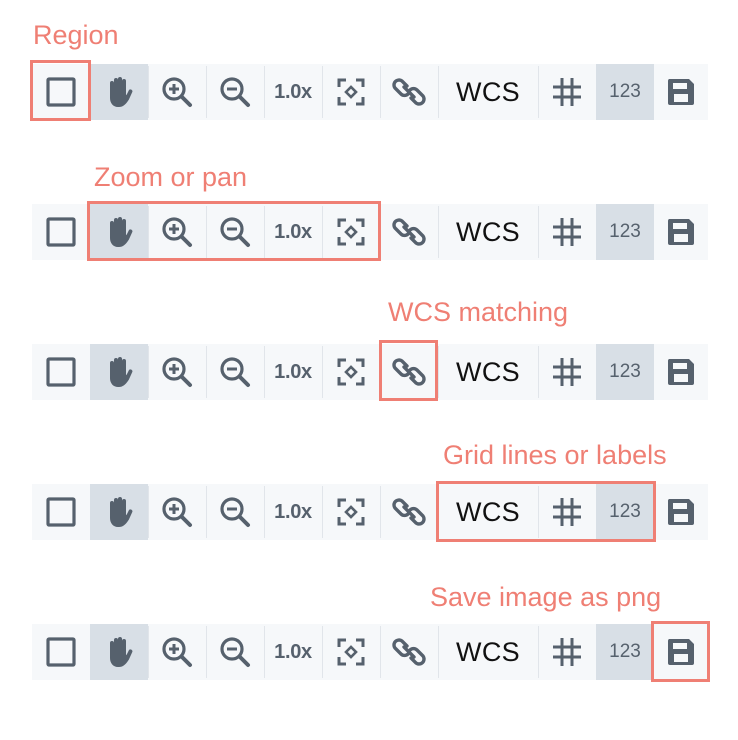 The width and height of the screenshot is (738, 740). What do you see at coordinates (546, 597) in the screenshot?
I see `caption-save: Save image as png` at bounding box center [546, 597].